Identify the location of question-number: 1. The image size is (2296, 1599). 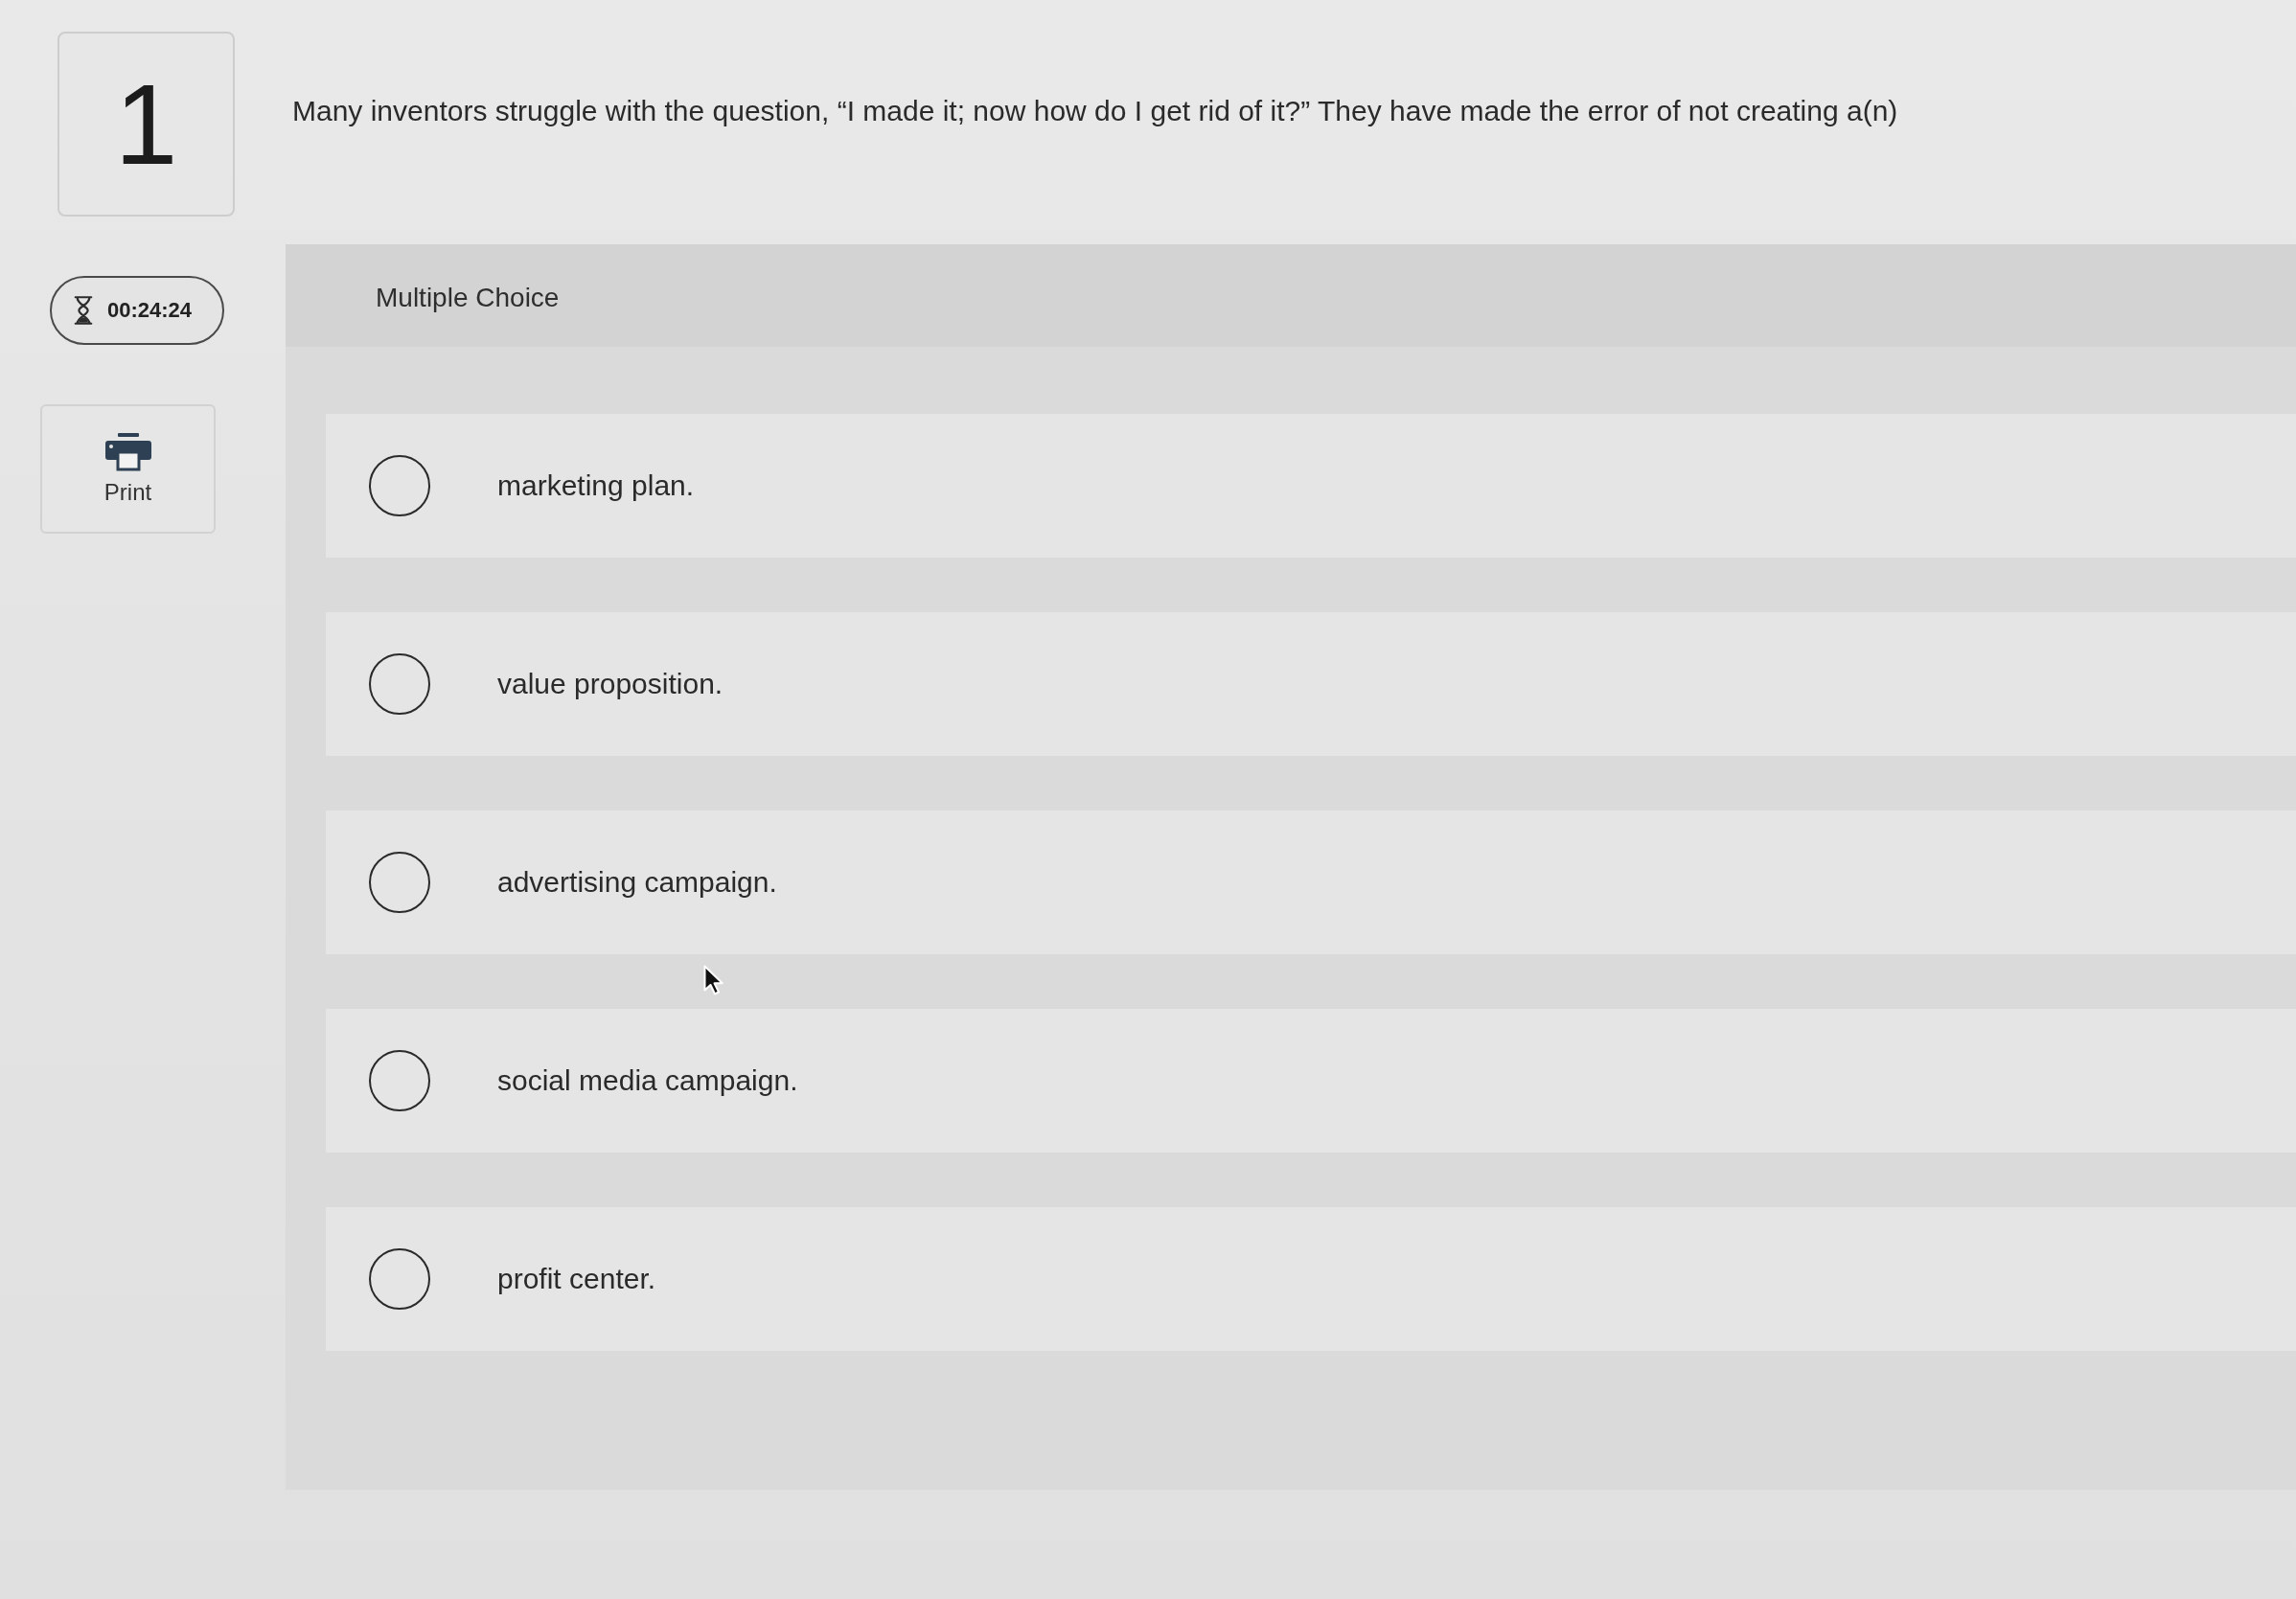
(146, 124).